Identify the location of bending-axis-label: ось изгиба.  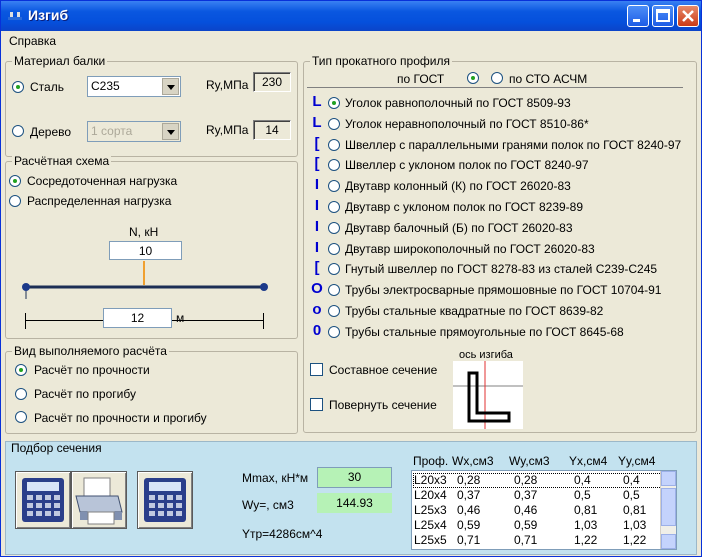
(486, 355).